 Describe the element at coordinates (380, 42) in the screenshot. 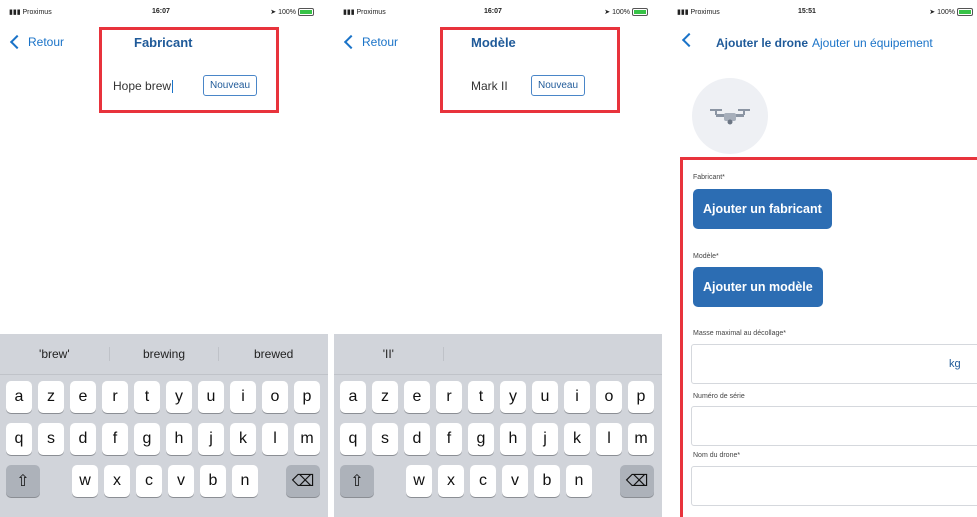

I see `back-label: Retour` at that location.